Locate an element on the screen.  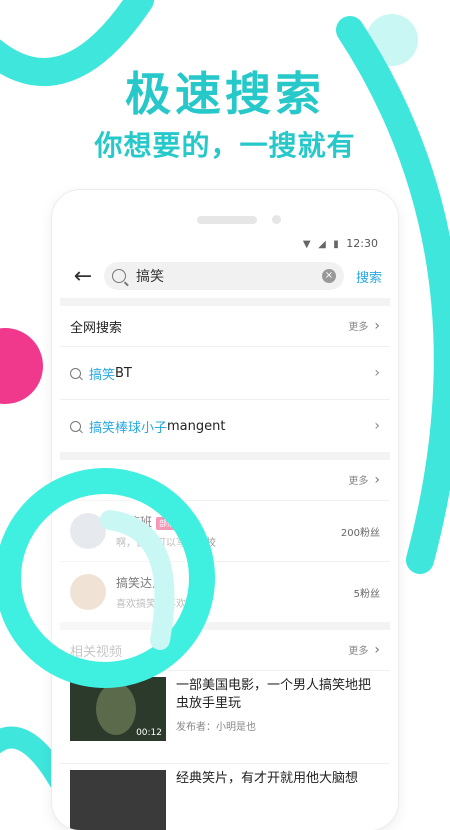
status-time: 12:30 is located at coordinates (362, 243).